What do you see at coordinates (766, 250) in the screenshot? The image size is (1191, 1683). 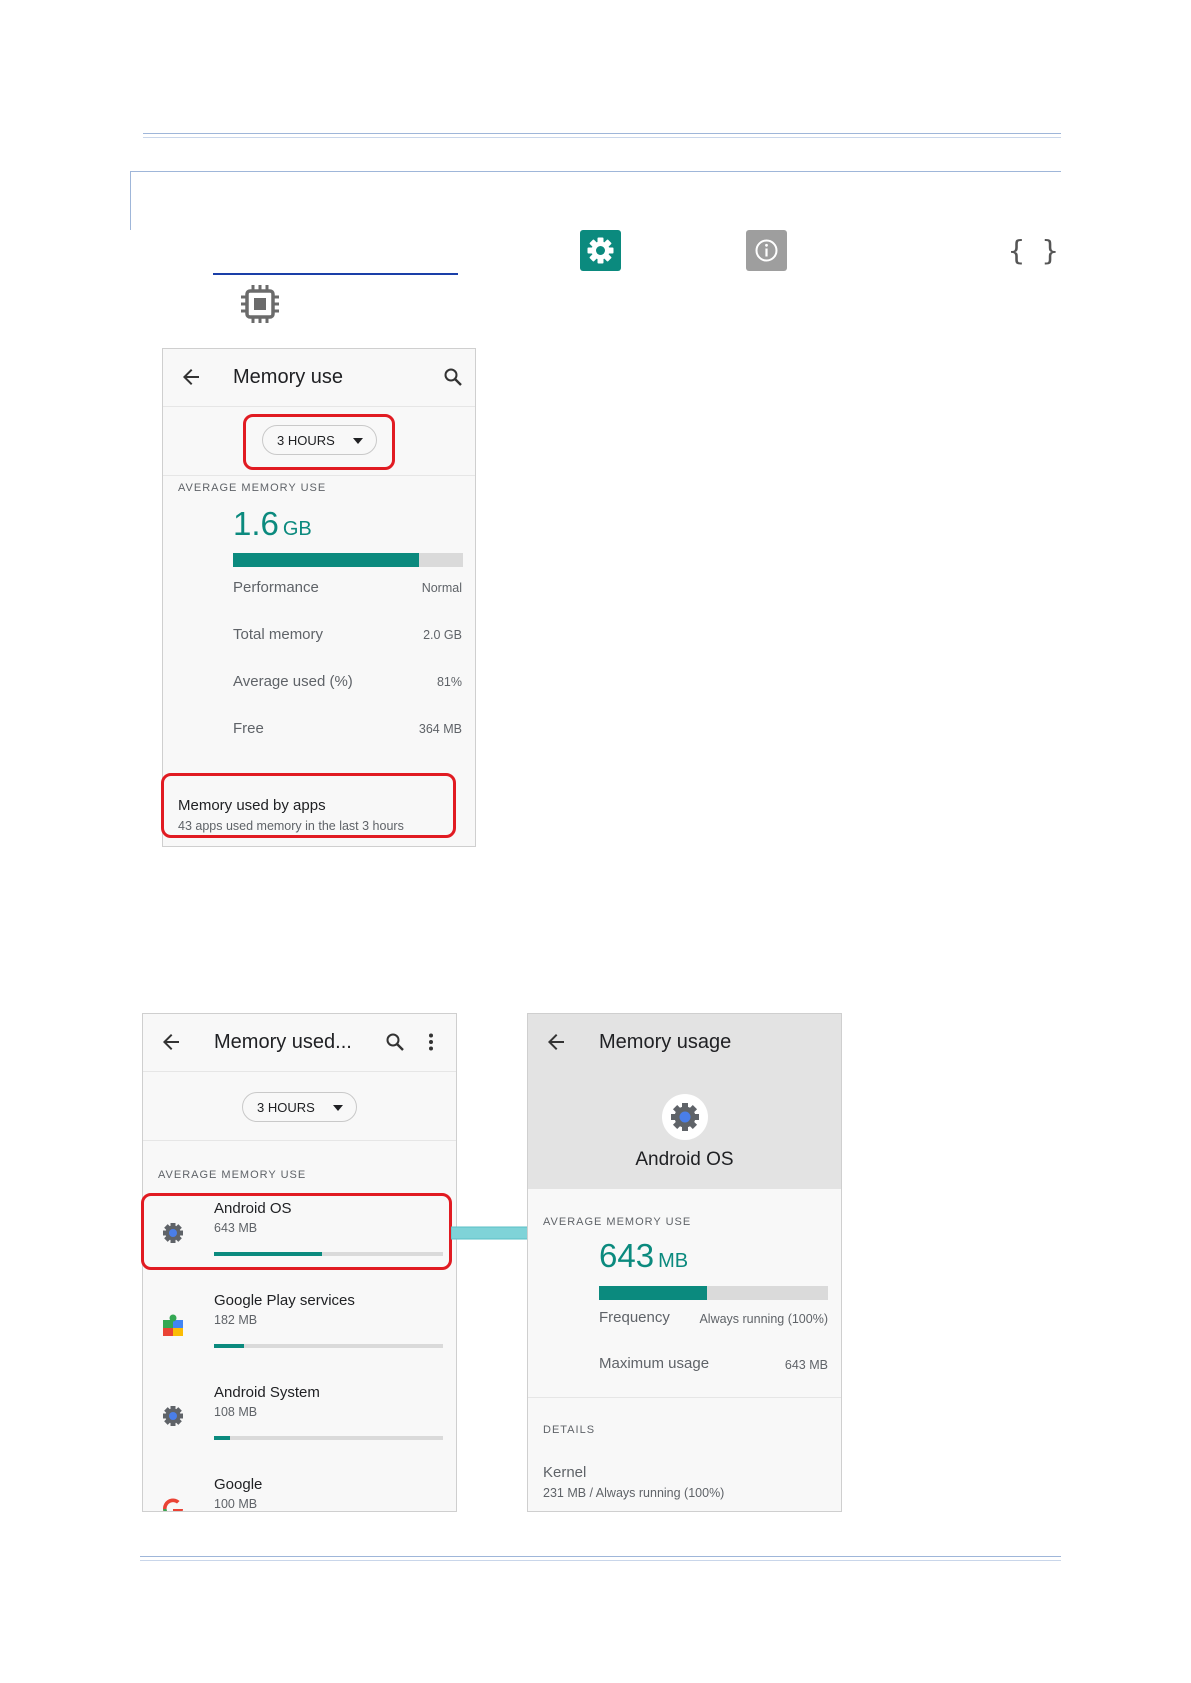 I see `info-icon` at bounding box center [766, 250].